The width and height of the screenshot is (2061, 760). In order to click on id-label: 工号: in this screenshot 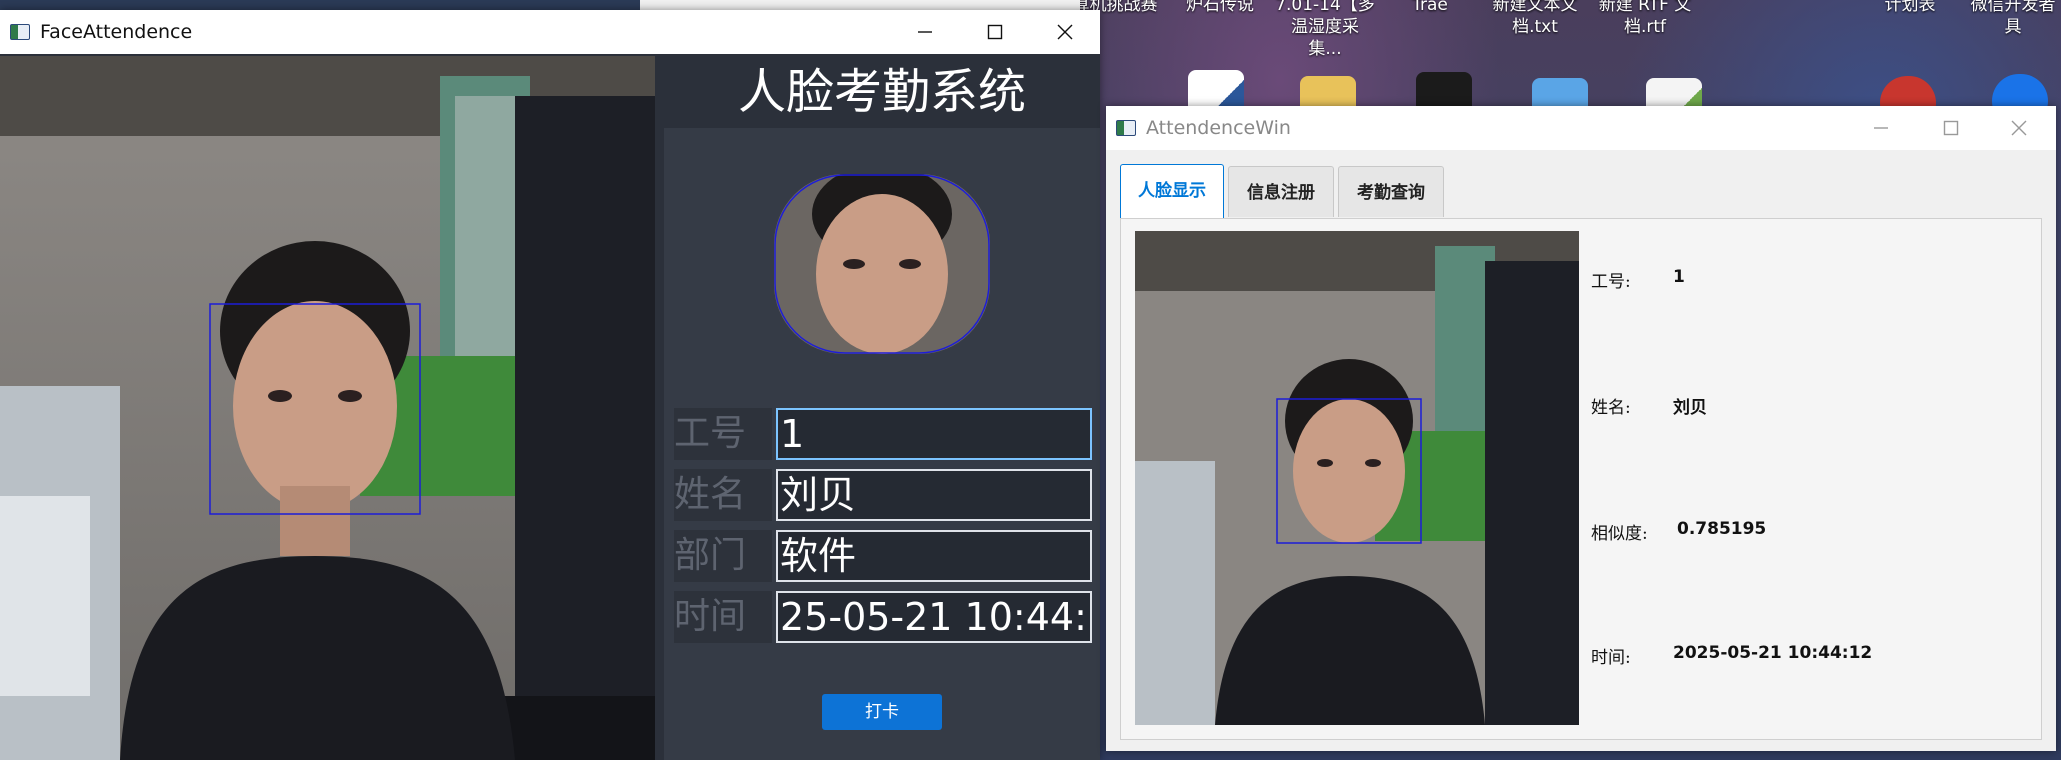, I will do `click(1611, 282)`.